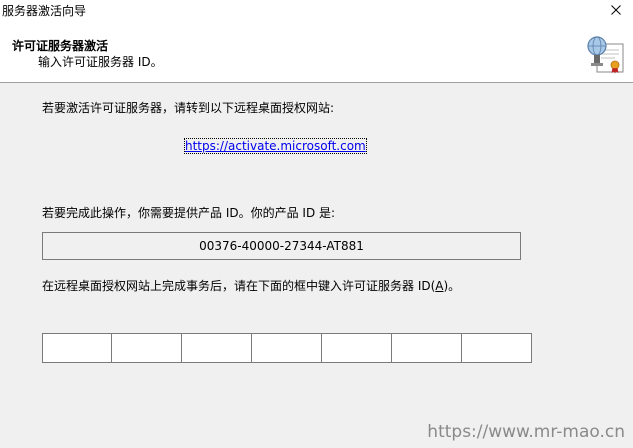 The width and height of the screenshot is (633, 448). Describe the element at coordinates (439, 286) in the screenshot. I see `instruction-access-key: A` at that location.